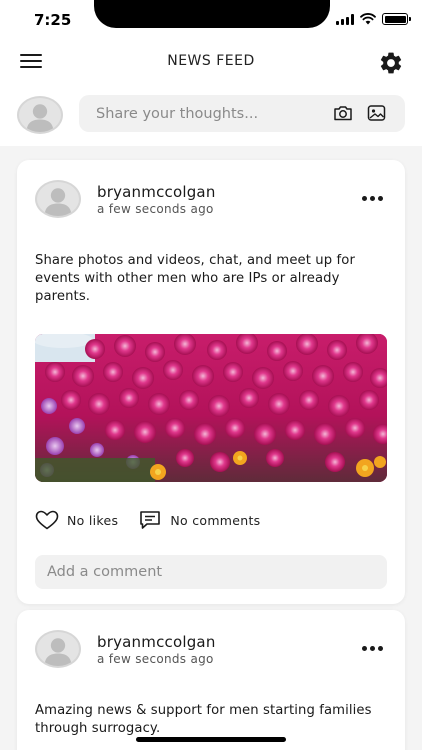 This screenshot has height=750, width=422. I want to click on app-header: NEWS FEED, so click(211, 63).